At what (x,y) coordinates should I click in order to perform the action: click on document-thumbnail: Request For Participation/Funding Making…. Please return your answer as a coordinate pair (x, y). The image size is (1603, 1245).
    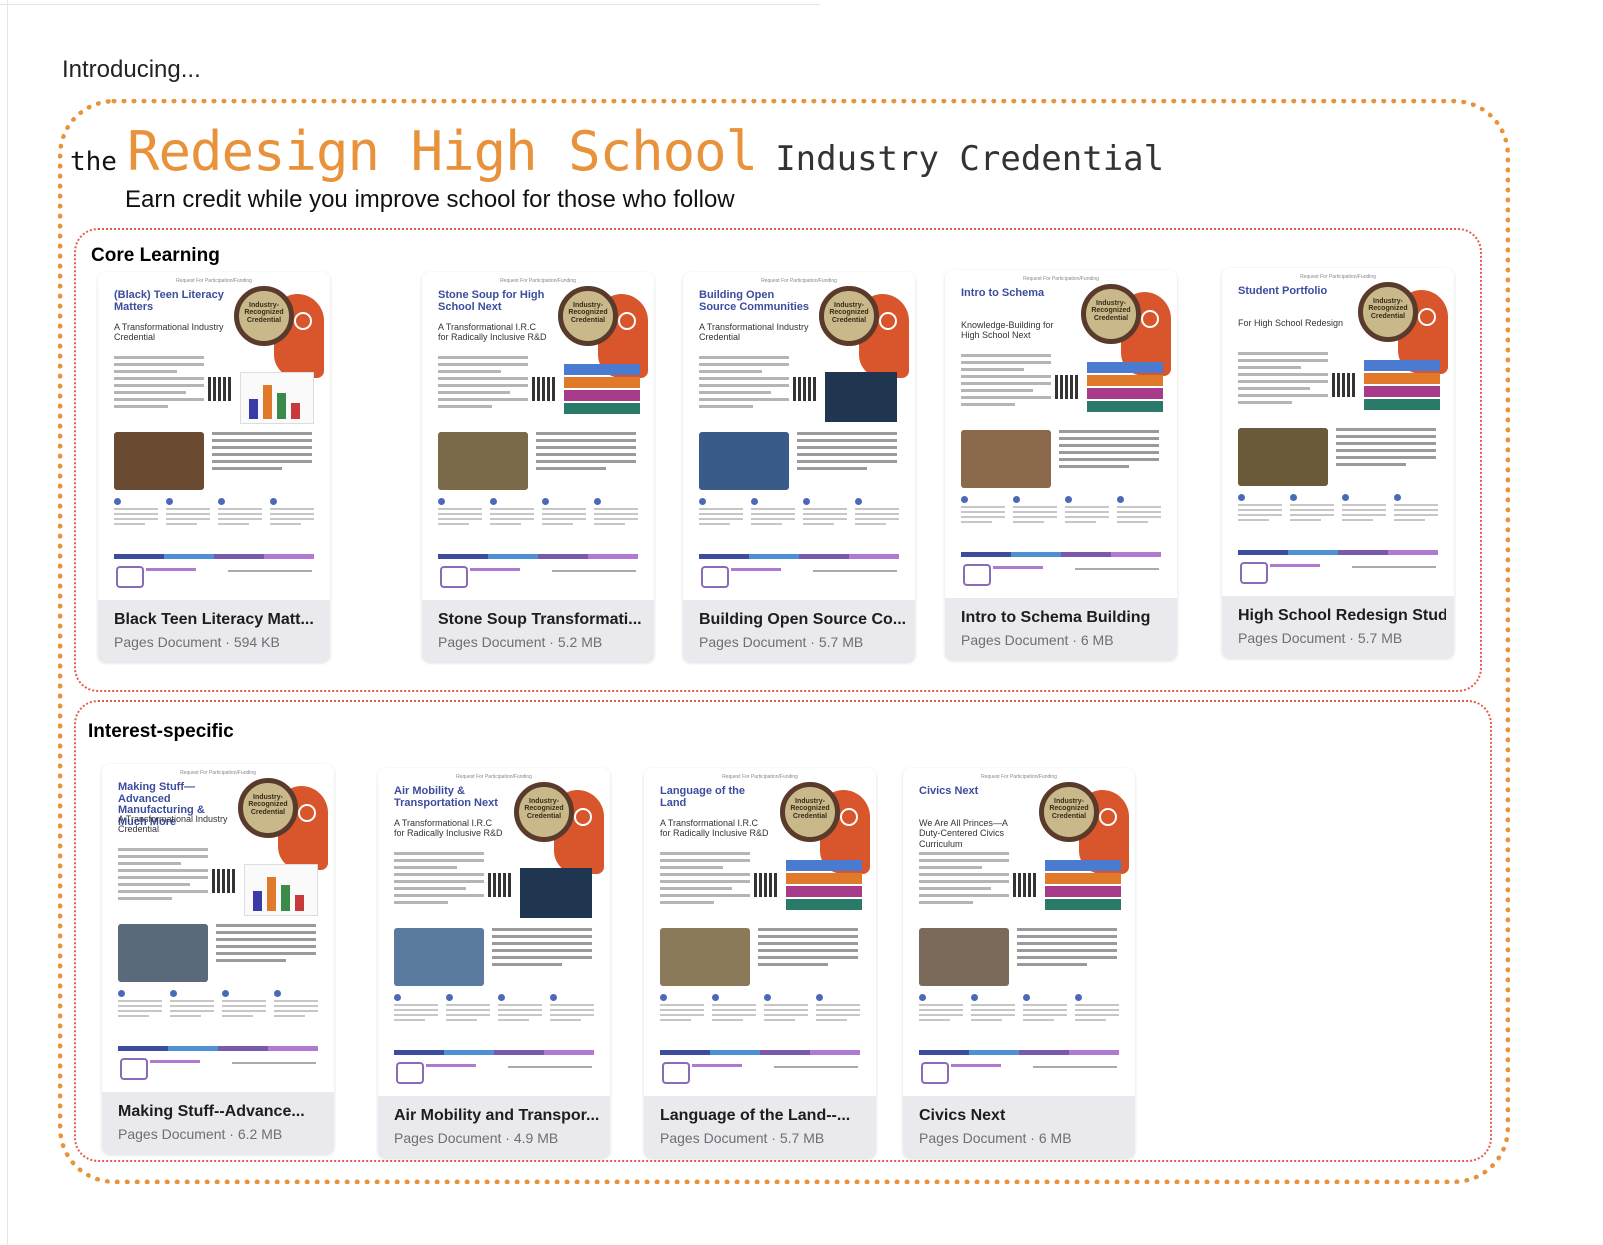
    Looking at the image, I should click on (218, 928).